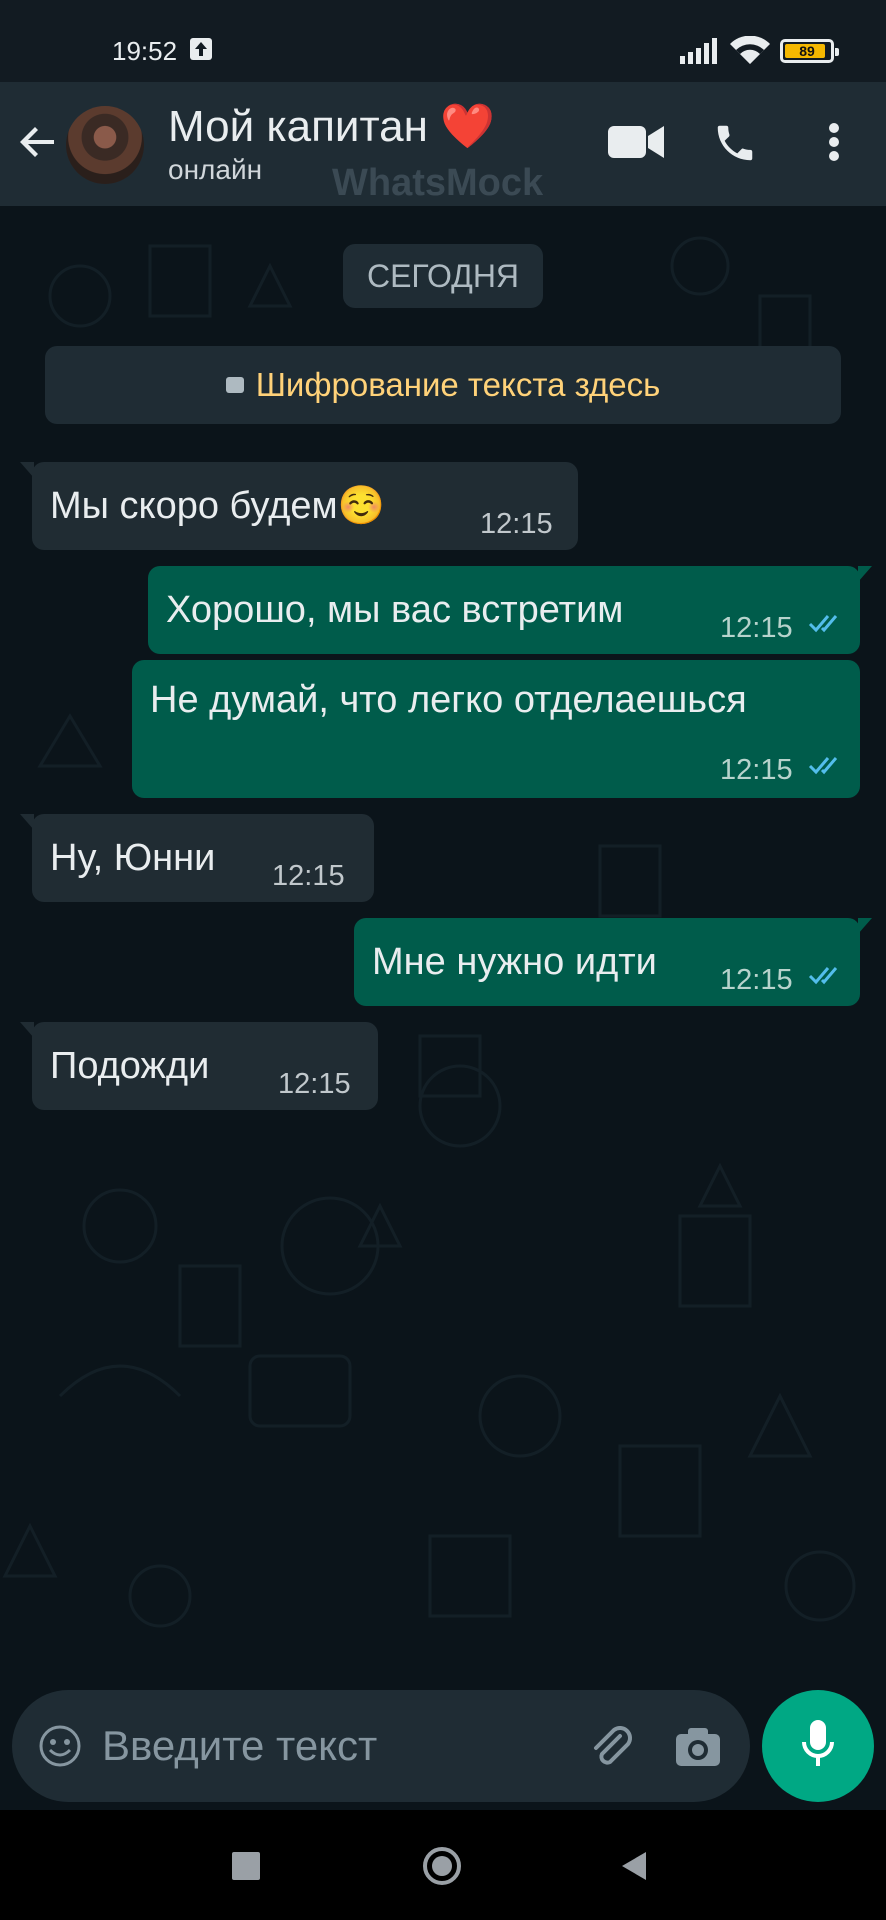  What do you see at coordinates (395, 610) in the screenshot?
I see `message-text: Хорошо, мы вас встретим` at bounding box center [395, 610].